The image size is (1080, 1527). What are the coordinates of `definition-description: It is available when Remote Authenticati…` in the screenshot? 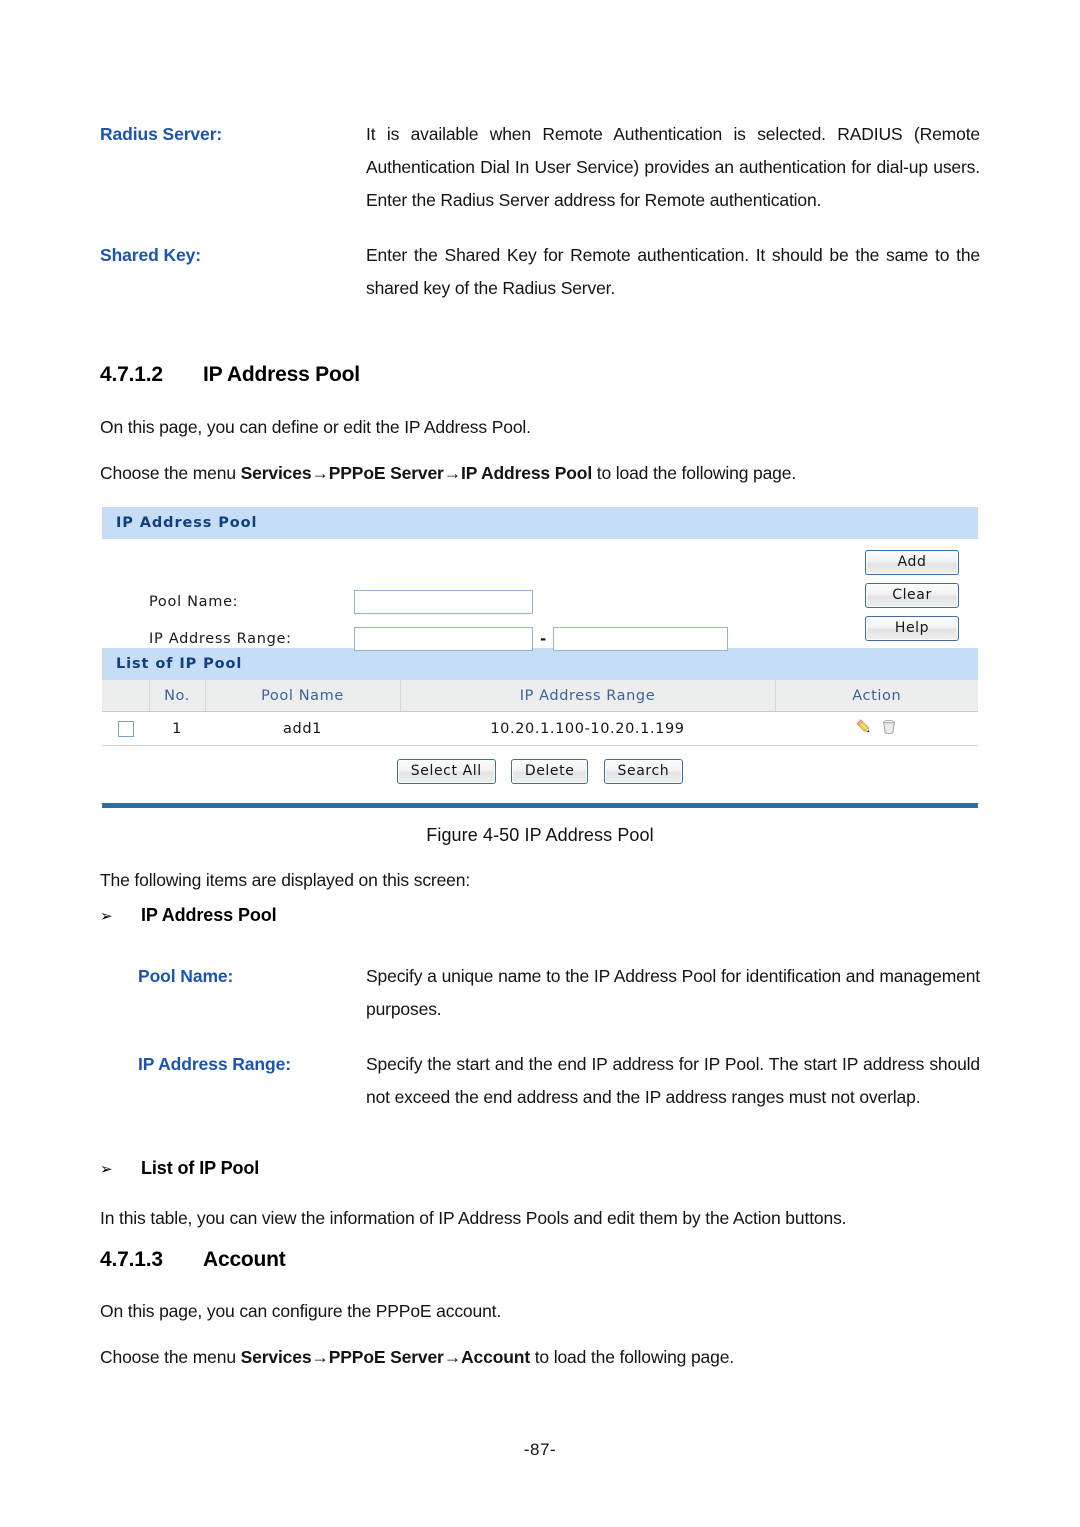 It's located at (673, 167).